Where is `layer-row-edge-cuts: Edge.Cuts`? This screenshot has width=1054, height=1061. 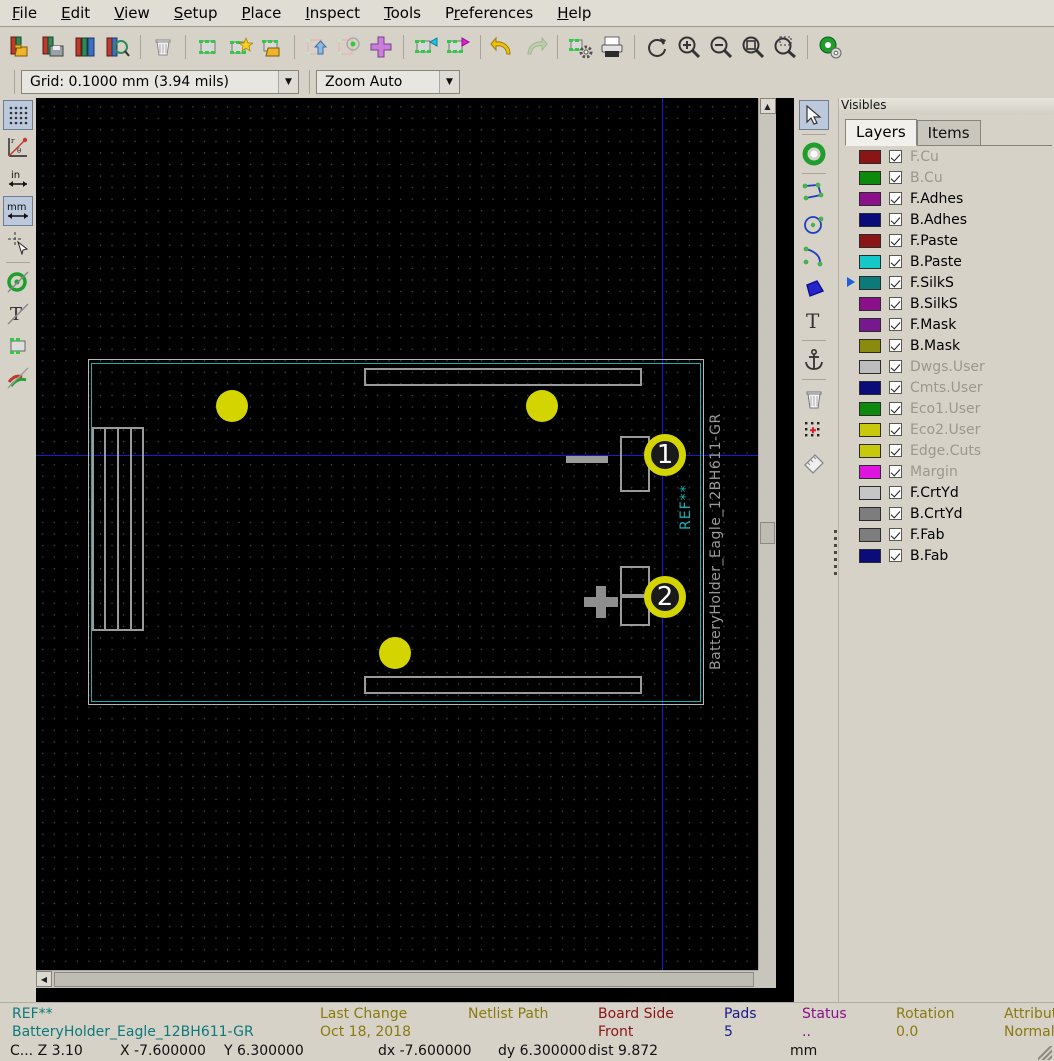
layer-row-edge-cuts: Edge.Cuts is located at coordinates (948, 450).